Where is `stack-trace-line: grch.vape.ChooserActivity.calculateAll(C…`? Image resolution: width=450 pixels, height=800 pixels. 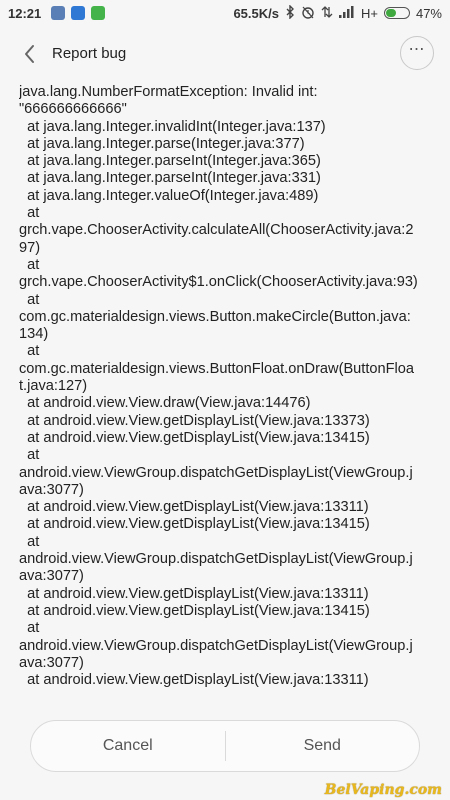
stack-trace-line: grch.vape.ChooserActivity.calculateAll(C… is located at coordinates (216, 230).